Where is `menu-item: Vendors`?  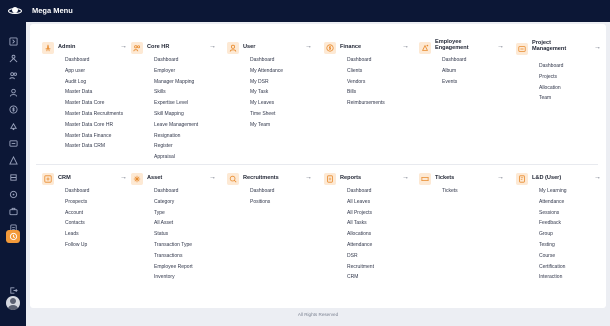 menu-item: Vendors is located at coordinates (366, 84).